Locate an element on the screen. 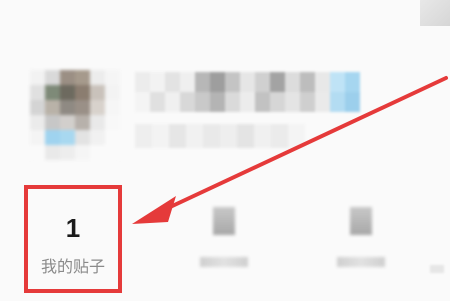 This screenshot has height=301, width=450. my-posts-stat: 1 我的贴子 is located at coordinates (73, 239).